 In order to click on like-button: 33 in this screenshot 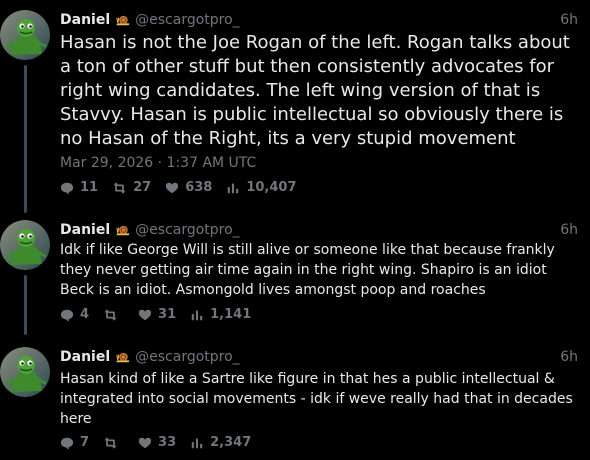, I will do `click(157, 442)`.